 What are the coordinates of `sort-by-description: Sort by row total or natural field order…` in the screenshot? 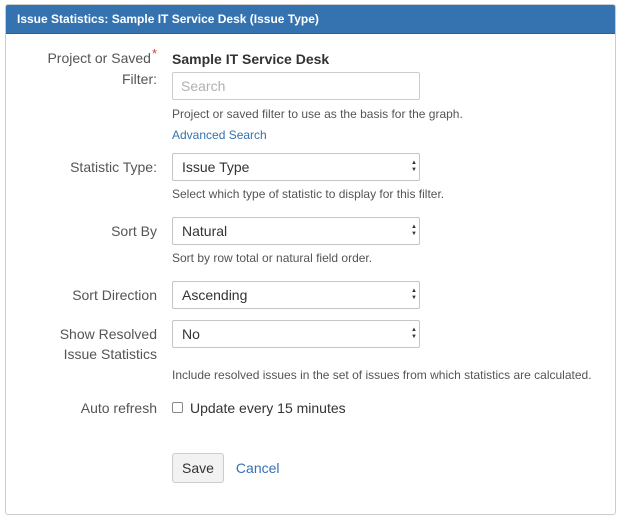 It's located at (272, 258).